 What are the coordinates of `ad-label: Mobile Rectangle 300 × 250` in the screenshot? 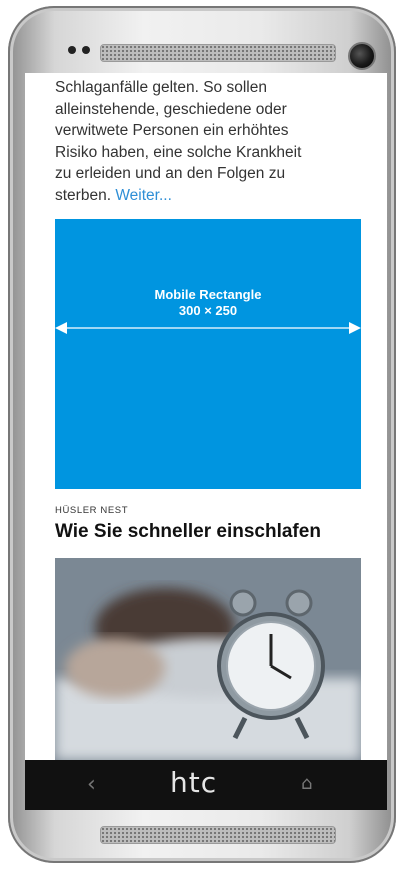 It's located at (208, 303).